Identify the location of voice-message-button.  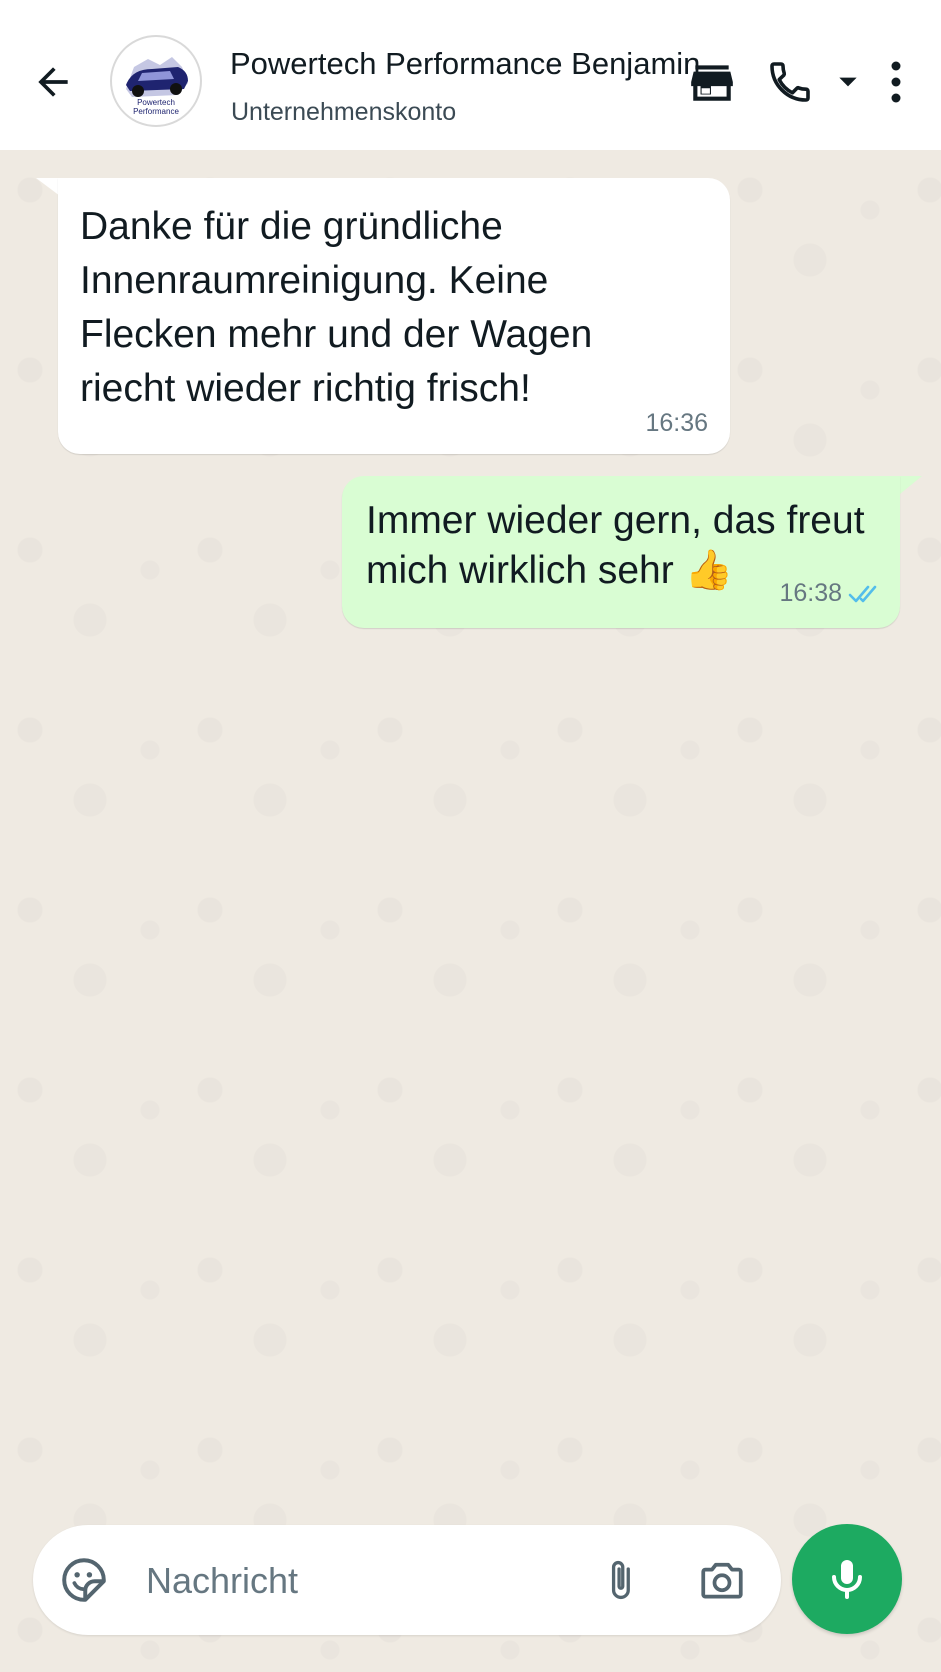
(847, 1579).